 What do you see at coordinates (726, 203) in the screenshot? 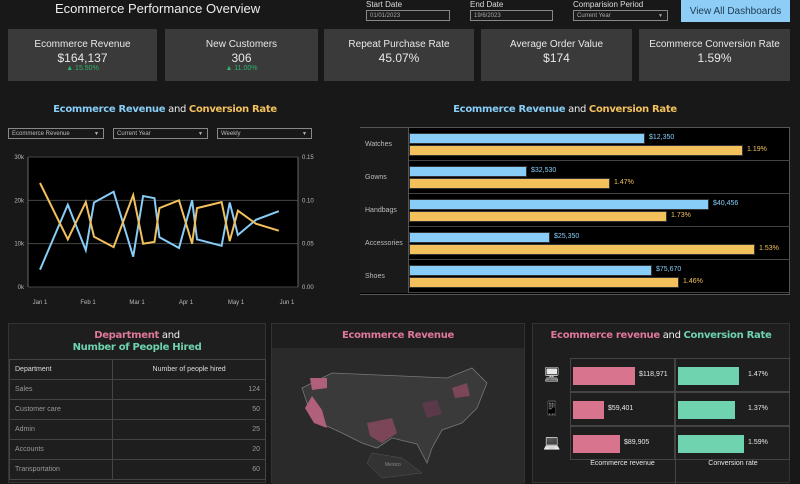
I see `bar-value-label: $40,456` at bounding box center [726, 203].